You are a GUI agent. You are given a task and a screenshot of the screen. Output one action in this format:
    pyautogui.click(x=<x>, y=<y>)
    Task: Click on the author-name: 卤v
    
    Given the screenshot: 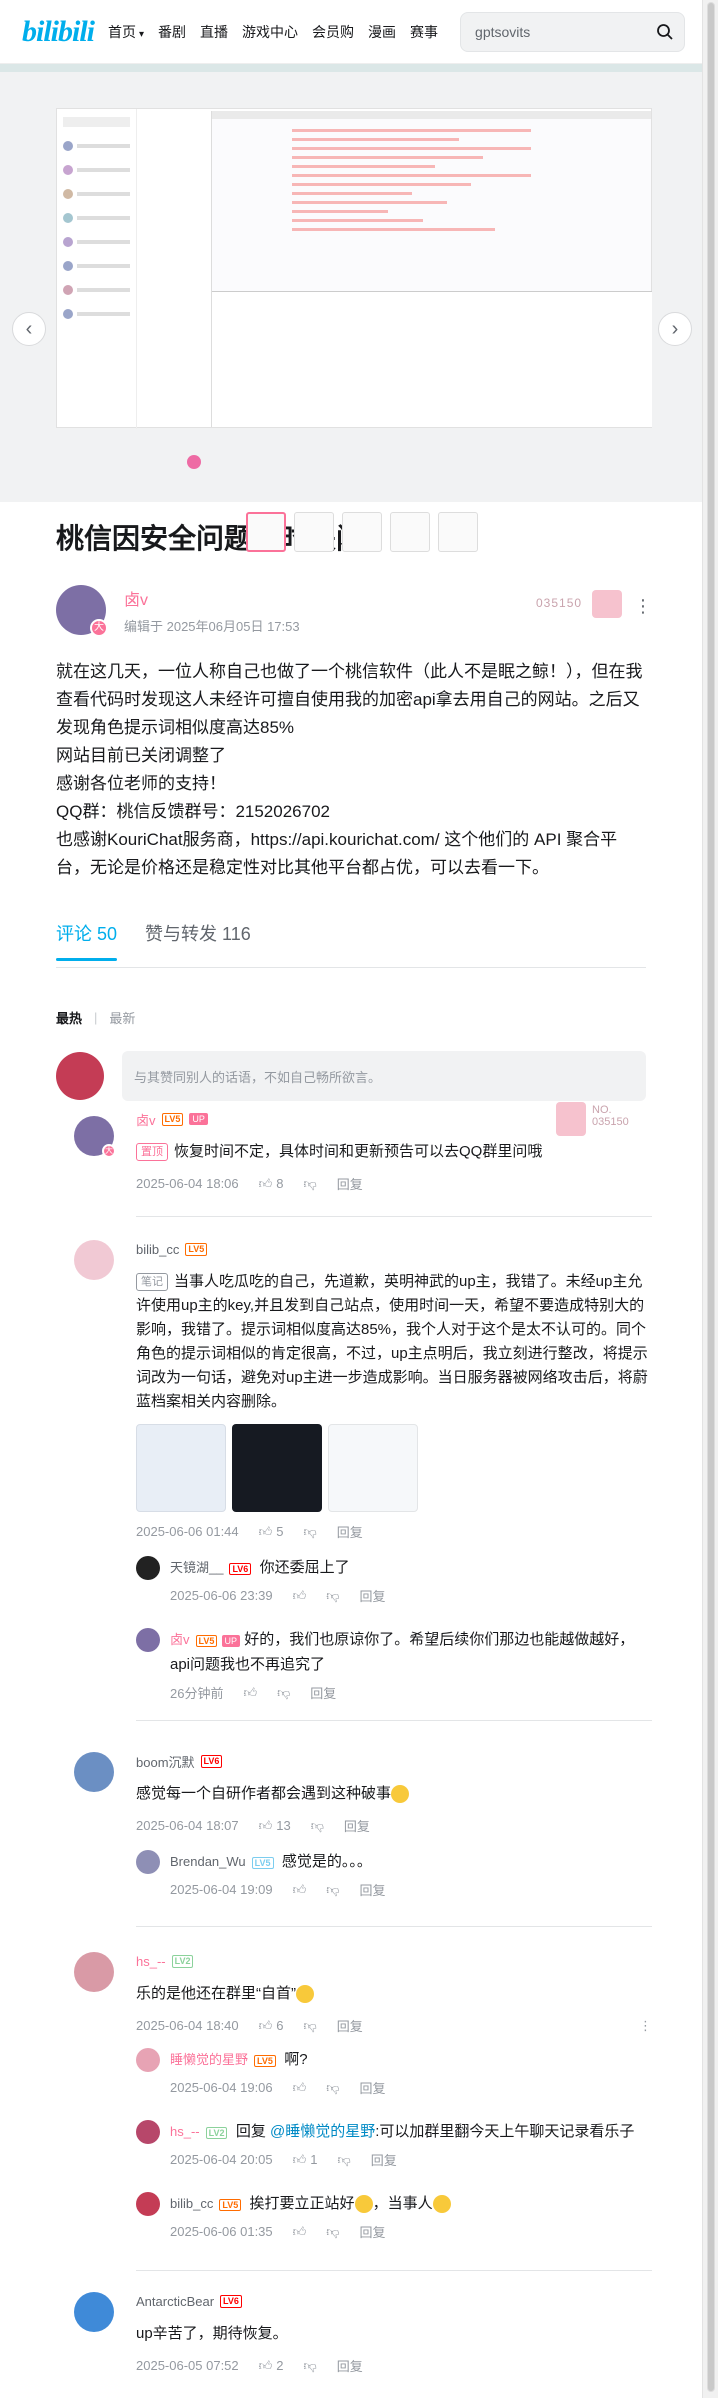 What is the action you would take?
    pyautogui.click(x=212, y=598)
    